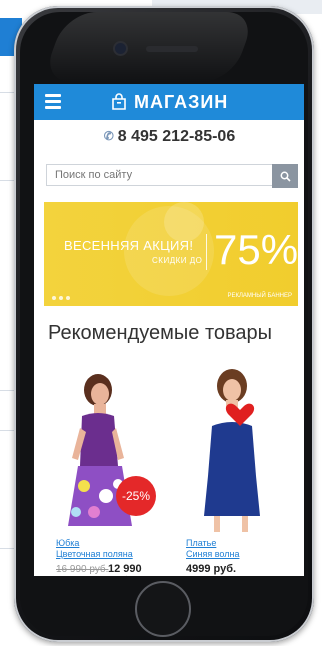 The image size is (322, 646). What do you see at coordinates (163, 609) in the screenshot?
I see `home-button` at bounding box center [163, 609].